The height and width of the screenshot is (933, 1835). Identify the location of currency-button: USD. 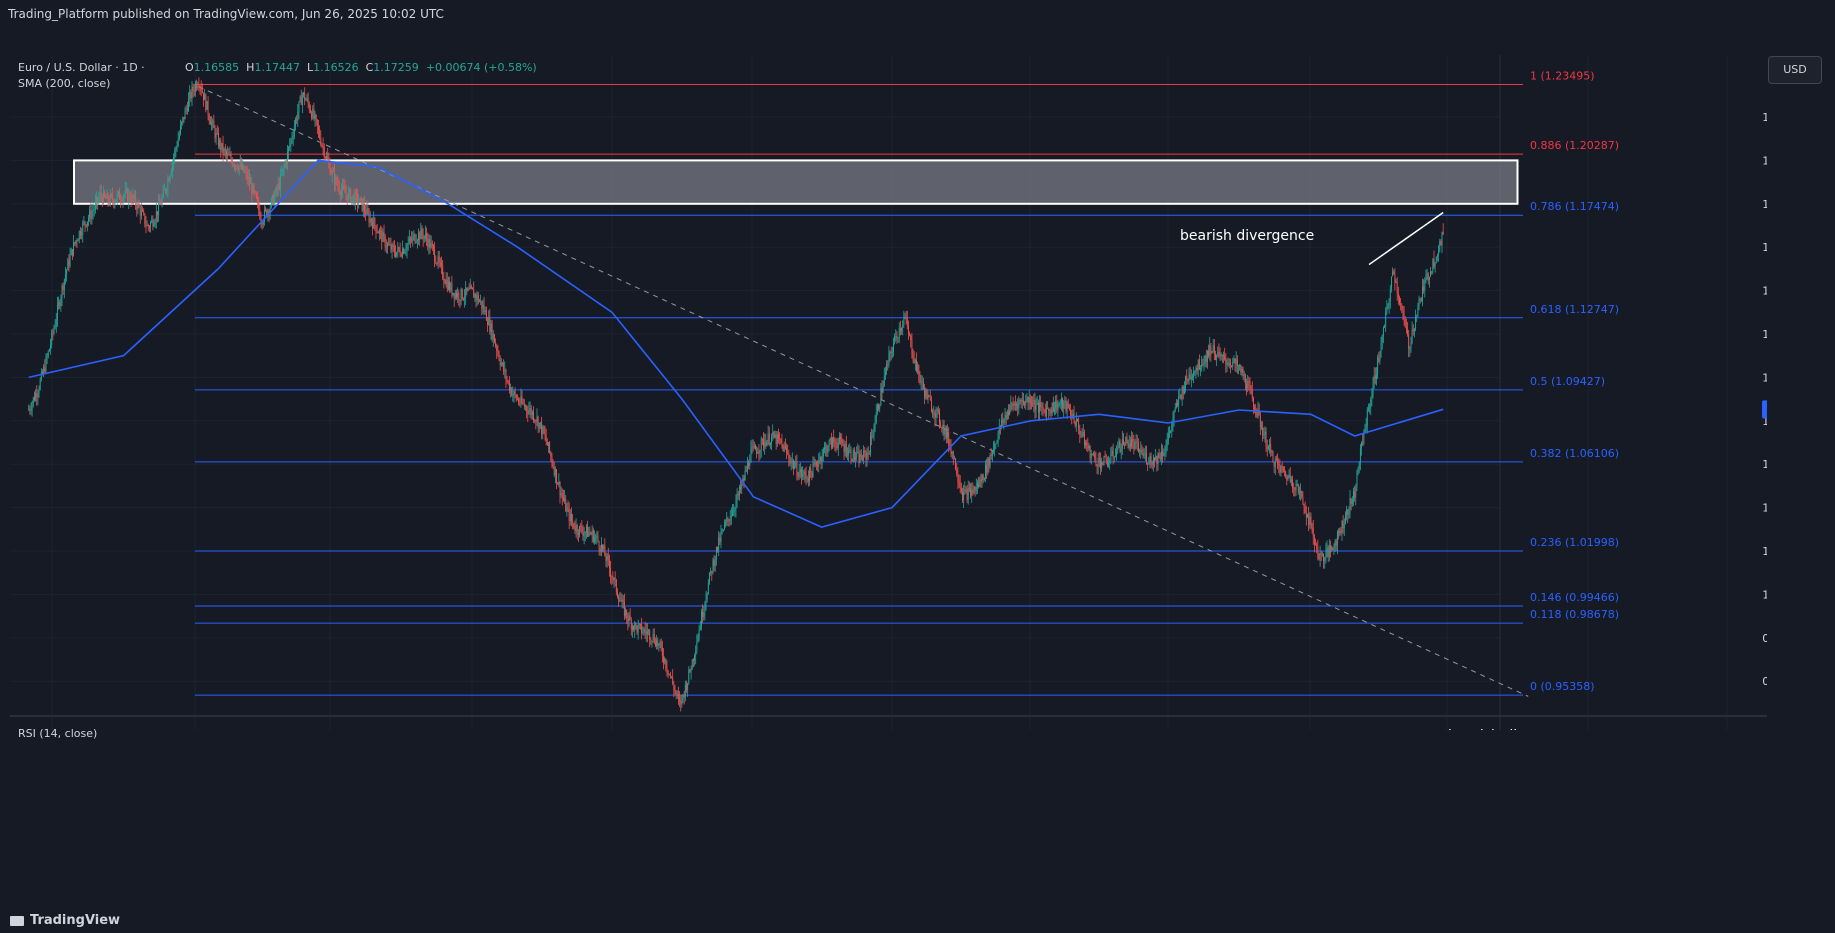
(1795, 70).